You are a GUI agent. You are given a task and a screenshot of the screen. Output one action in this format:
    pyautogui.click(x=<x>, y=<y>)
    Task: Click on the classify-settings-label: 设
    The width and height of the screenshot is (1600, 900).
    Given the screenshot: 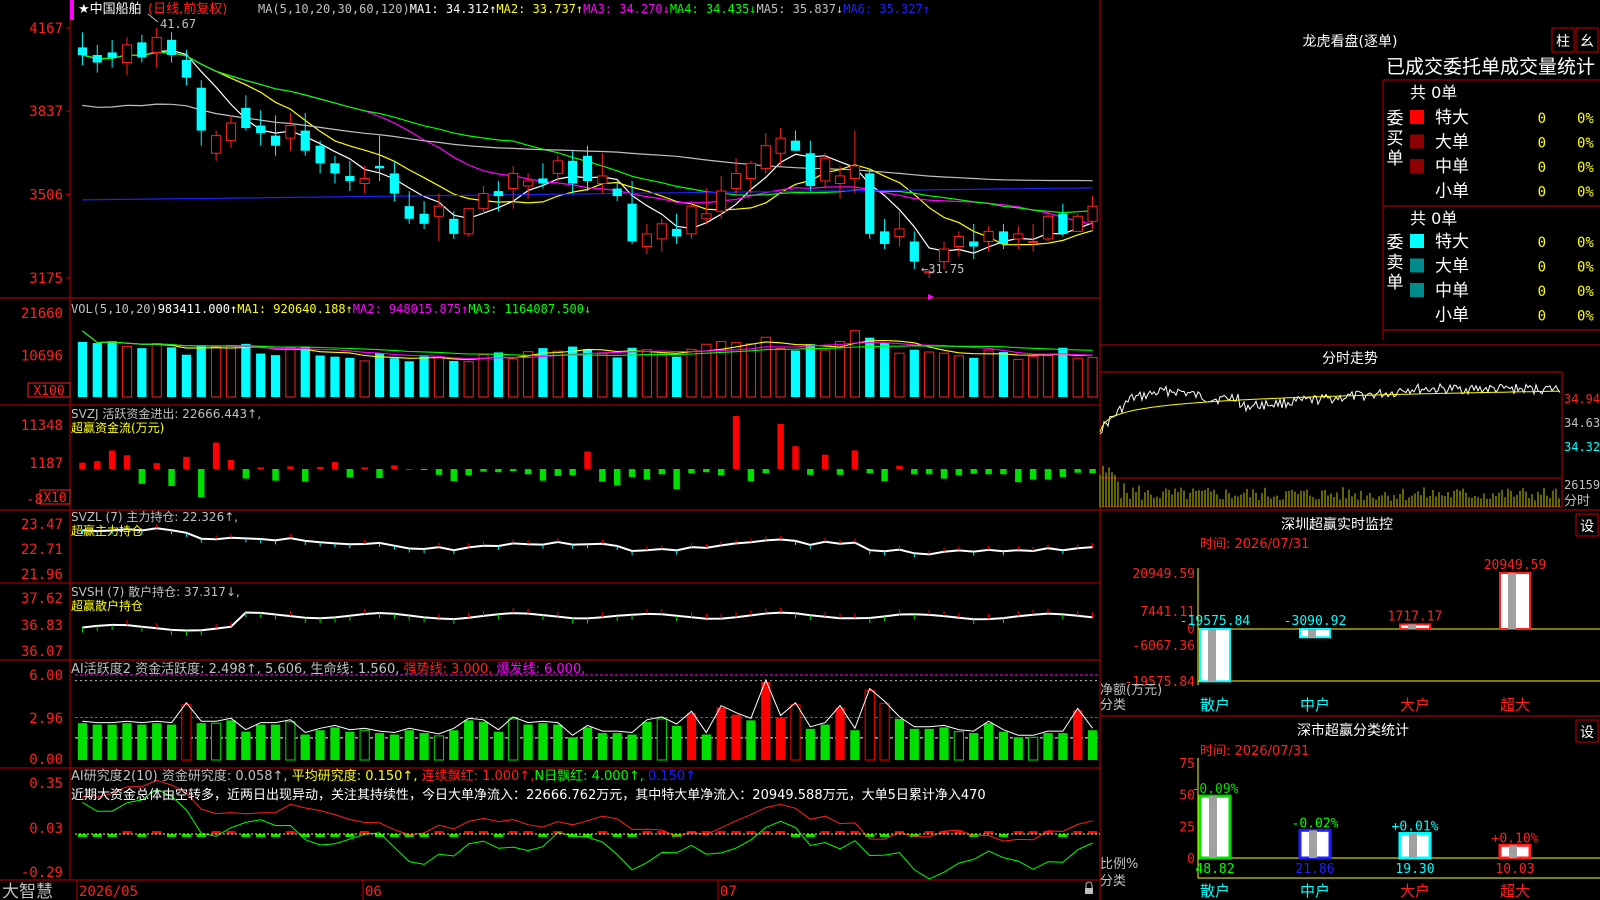 What is the action you would take?
    pyautogui.click(x=1587, y=733)
    